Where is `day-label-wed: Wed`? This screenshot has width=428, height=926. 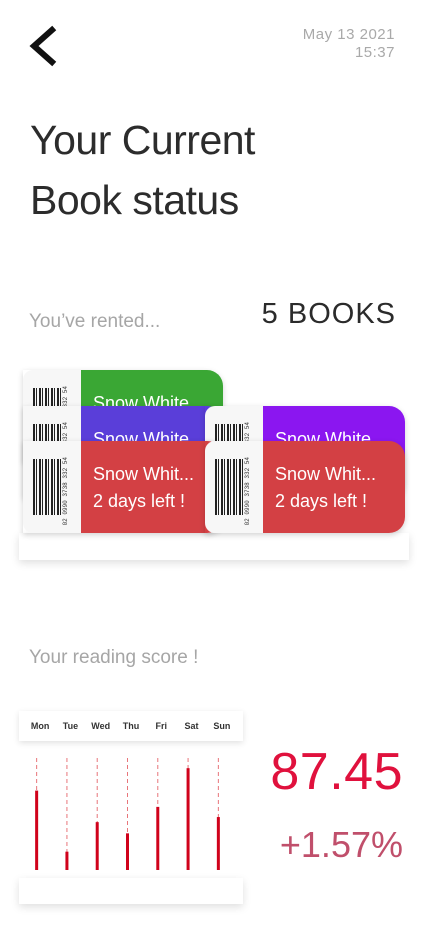 day-label-wed: Wed is located at coordinates (101, 726).